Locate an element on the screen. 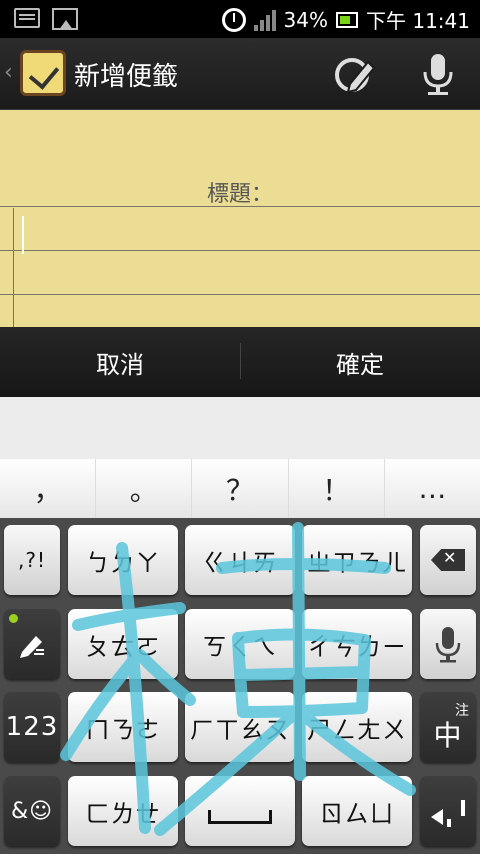 Image resolution: width=480 pixels, height=854 pixels. back-chevron-icon: ‹ is located at coordinates (8, 72).